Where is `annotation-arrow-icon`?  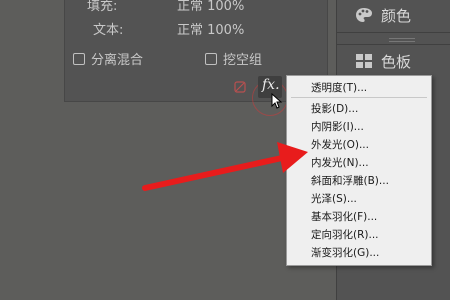
annotation-arrow-icon is located at coordinates (225, 166).